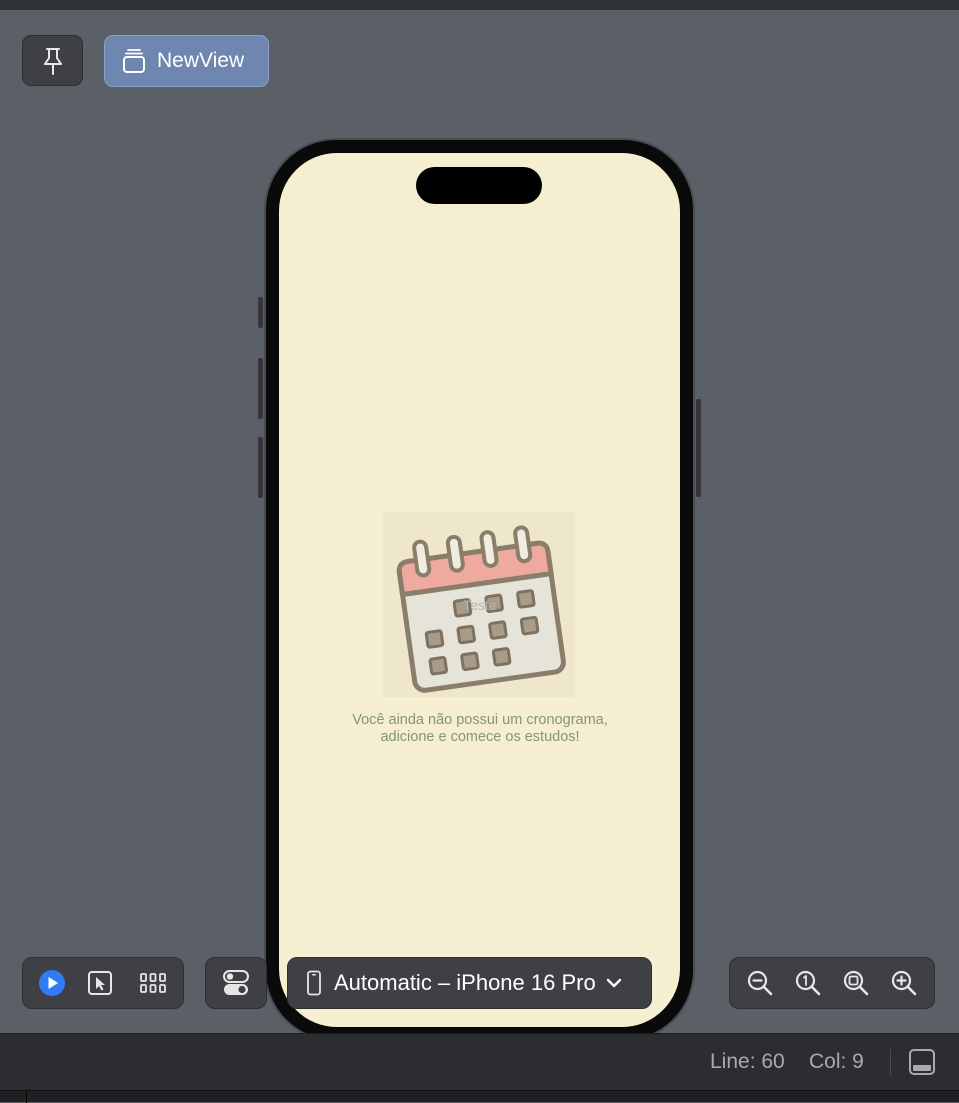  Describe the element at coordinates (856, 983) in the screenshot. I see `zoom-fit-icon` at that location.